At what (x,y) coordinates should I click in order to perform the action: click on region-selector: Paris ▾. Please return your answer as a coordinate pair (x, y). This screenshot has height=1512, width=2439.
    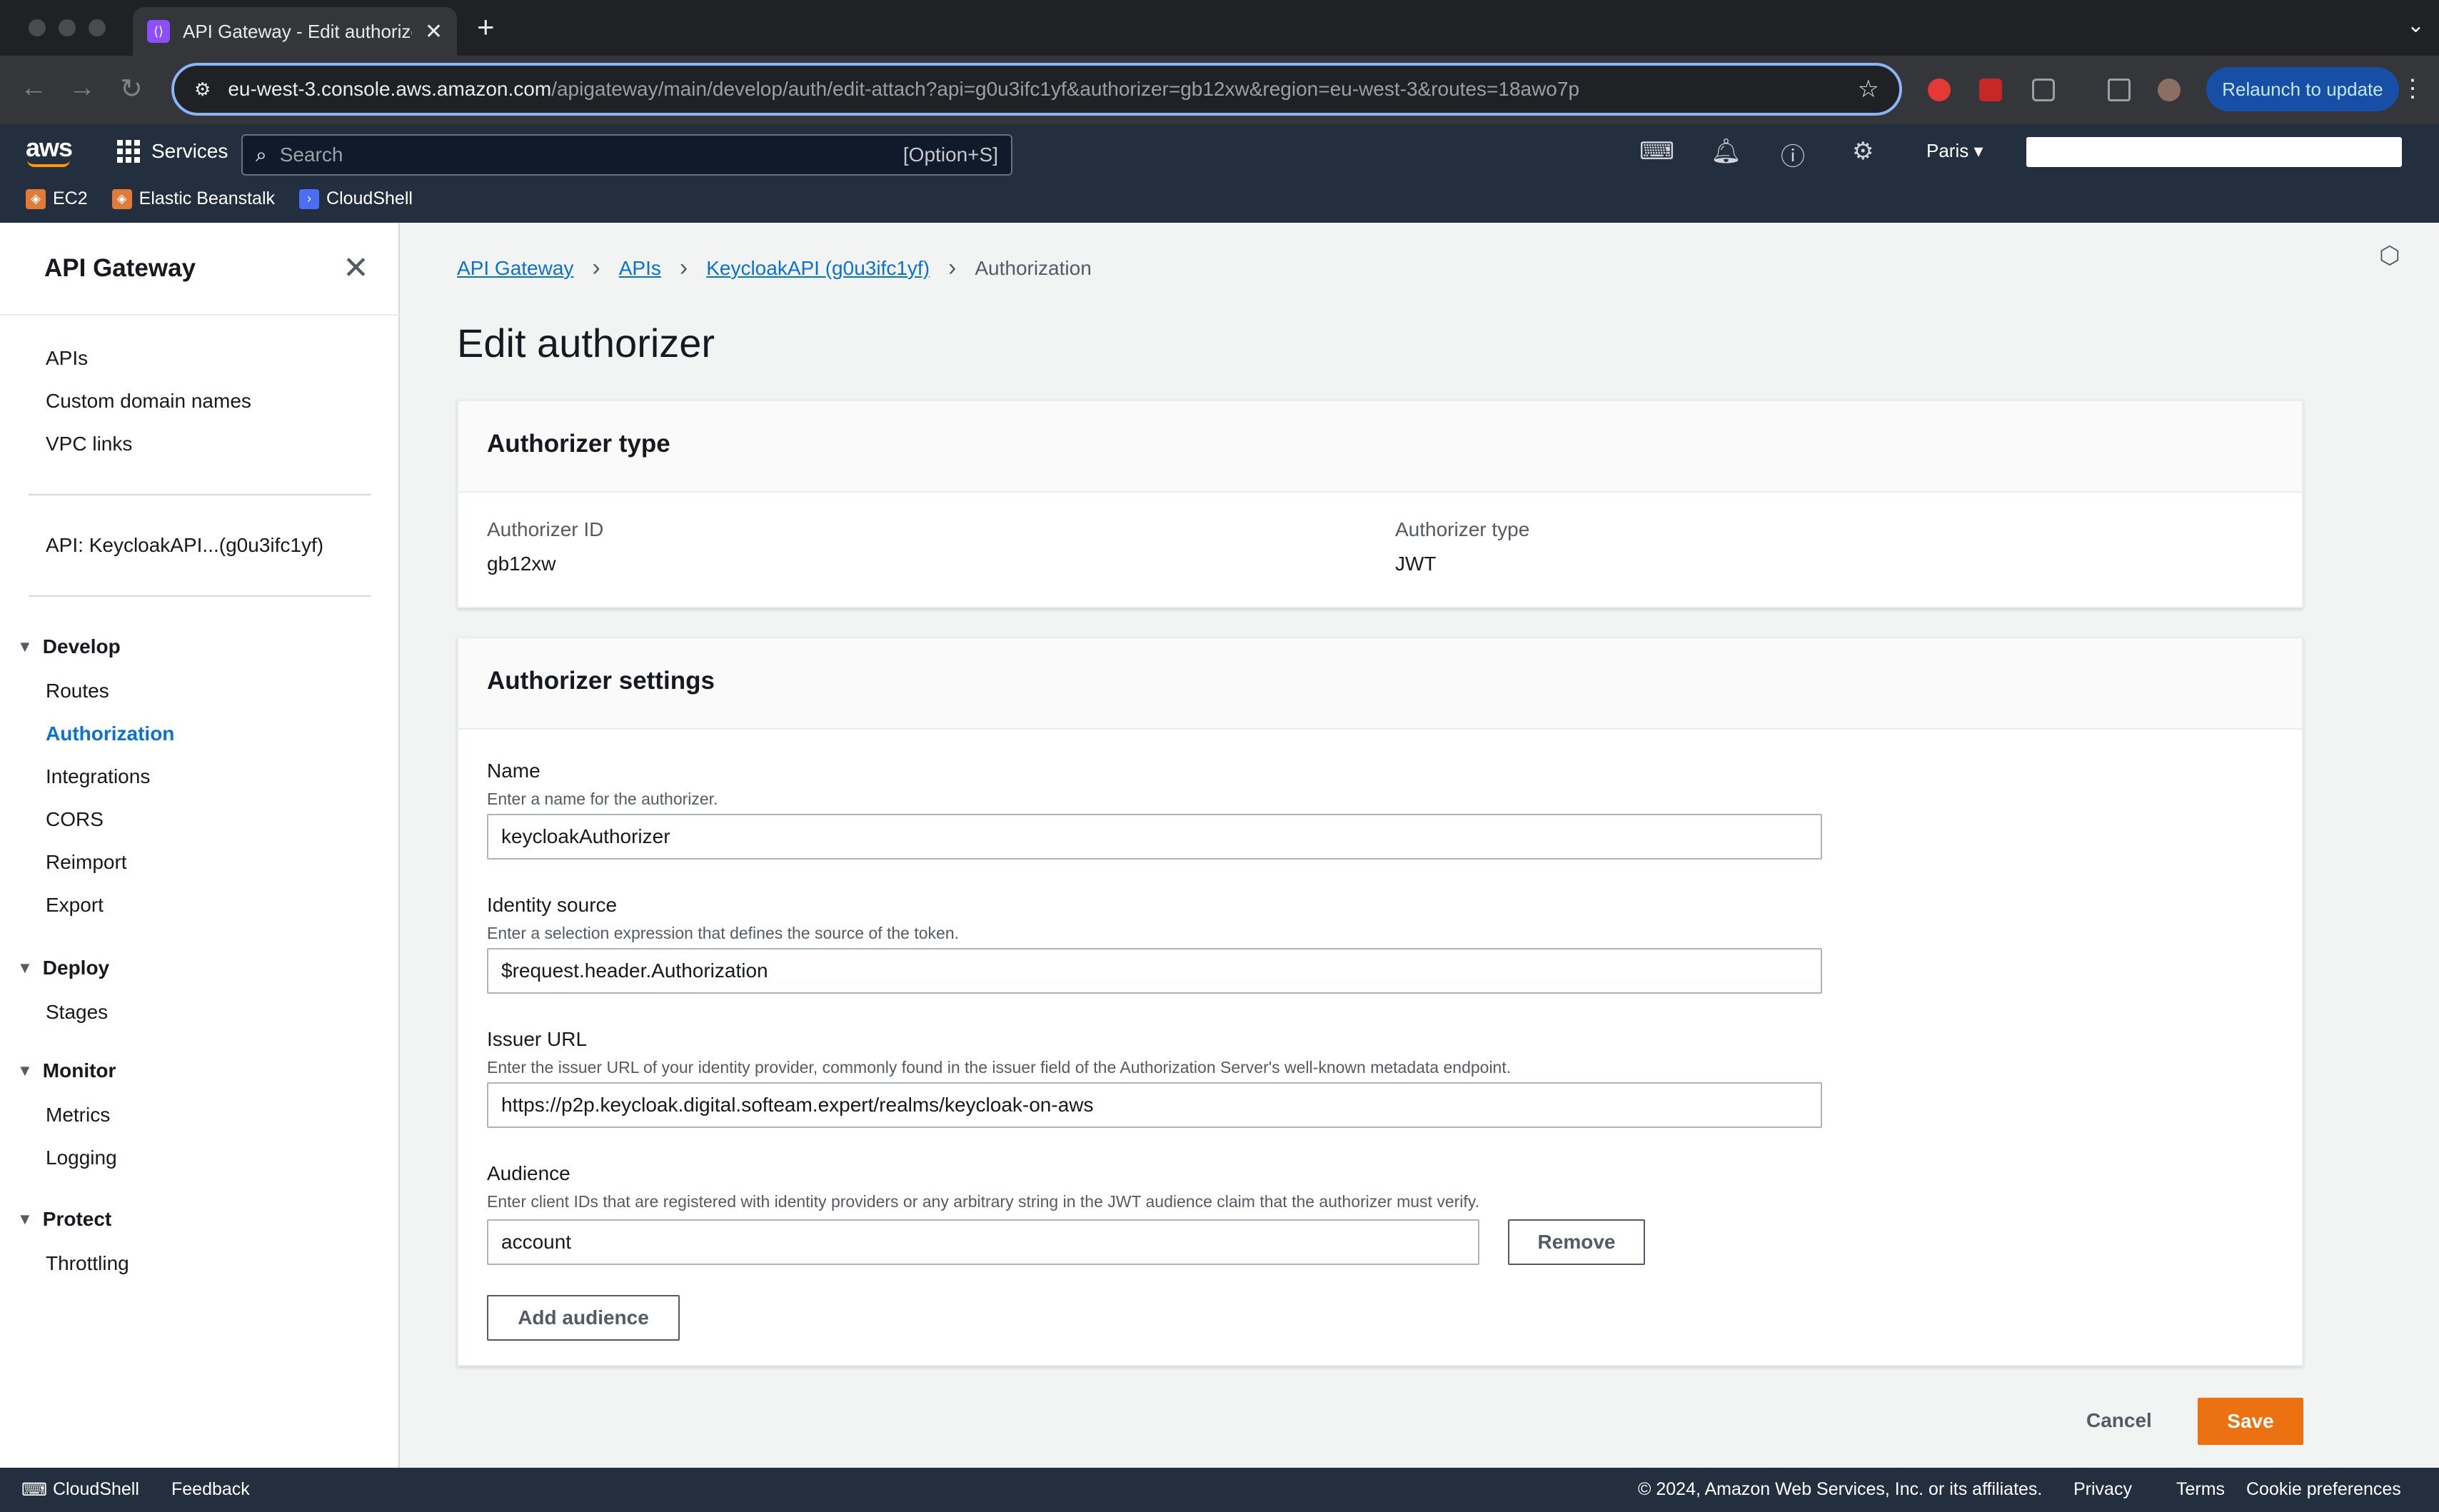
    Looking at the image, I should click on (1954, 151).